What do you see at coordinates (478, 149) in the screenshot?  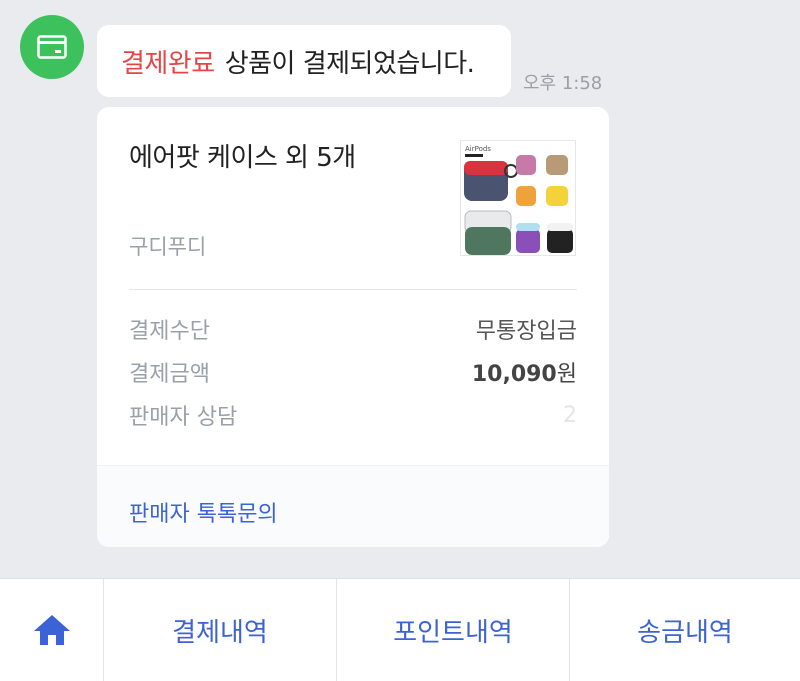 I see `thumbnail-caption: AirPods` at bounding box center [478, 149].